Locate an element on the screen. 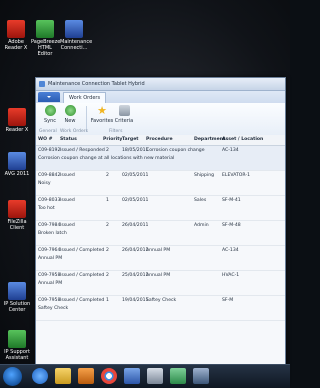 The height and width of the screenshot is (388, 320). desktop-icon-ip-solution: IP Solution Center is located at coordinates (17, 297).